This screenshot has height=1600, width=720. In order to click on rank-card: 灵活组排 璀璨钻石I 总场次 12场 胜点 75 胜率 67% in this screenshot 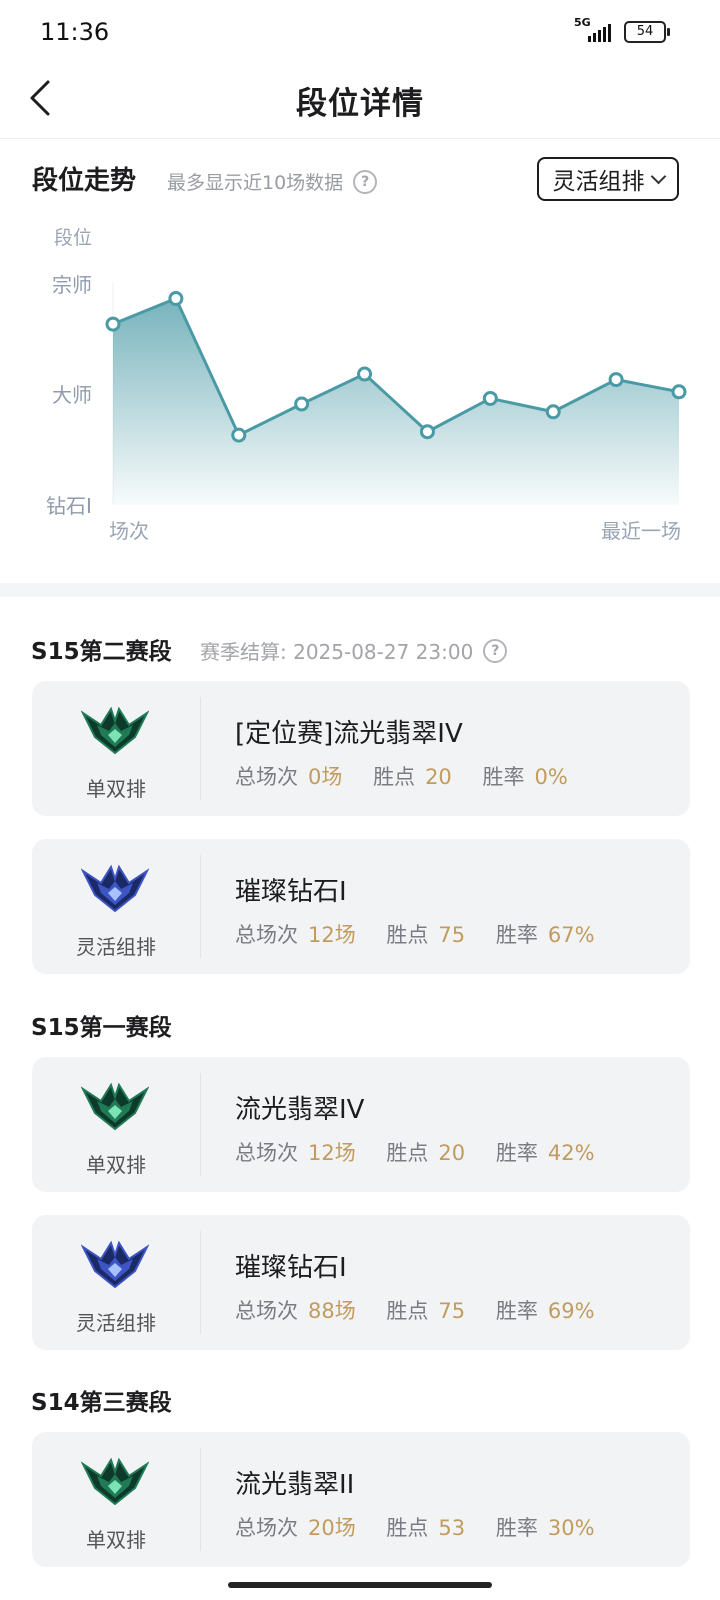, I will do `click(361, 906)`.